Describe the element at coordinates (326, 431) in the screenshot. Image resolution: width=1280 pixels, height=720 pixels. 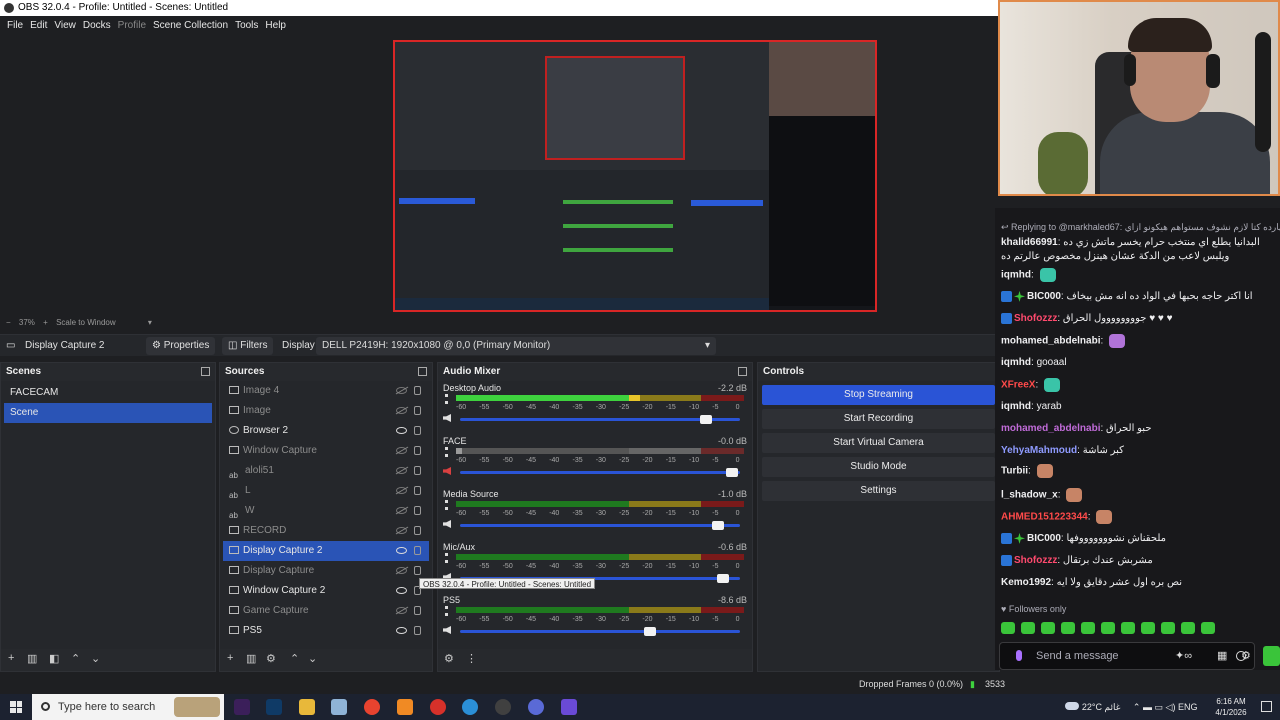
I see `source-item: Browser 2` at that location.